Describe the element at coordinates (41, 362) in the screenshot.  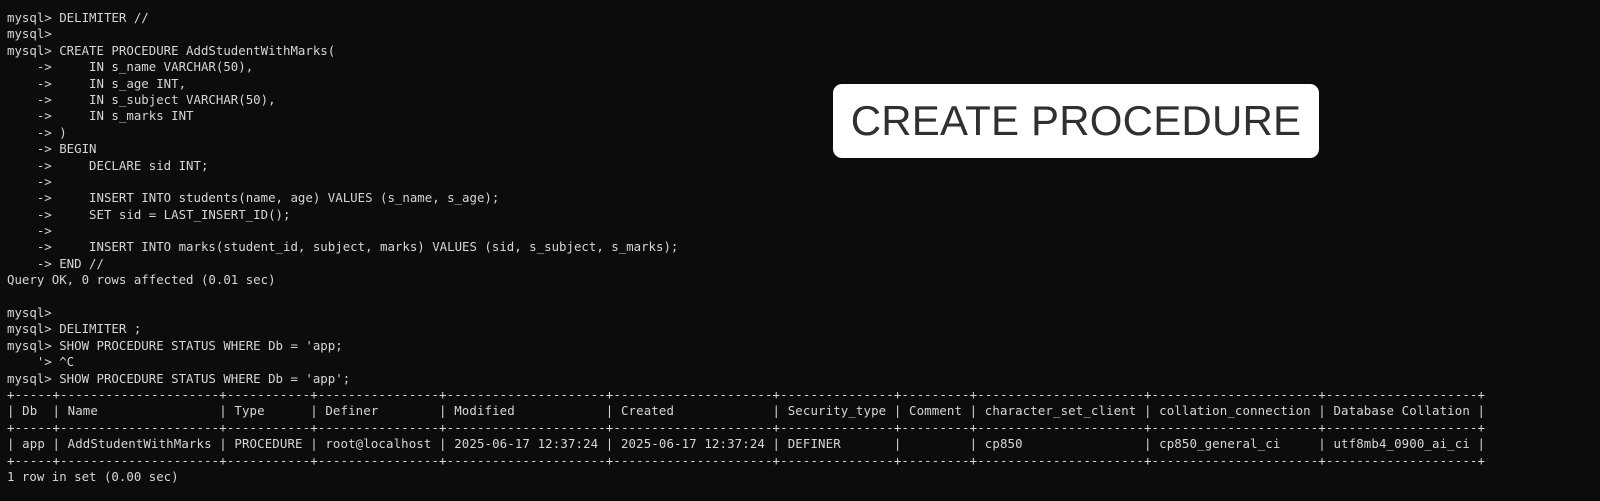
I see `terminal-line: '> ^C` at that location.